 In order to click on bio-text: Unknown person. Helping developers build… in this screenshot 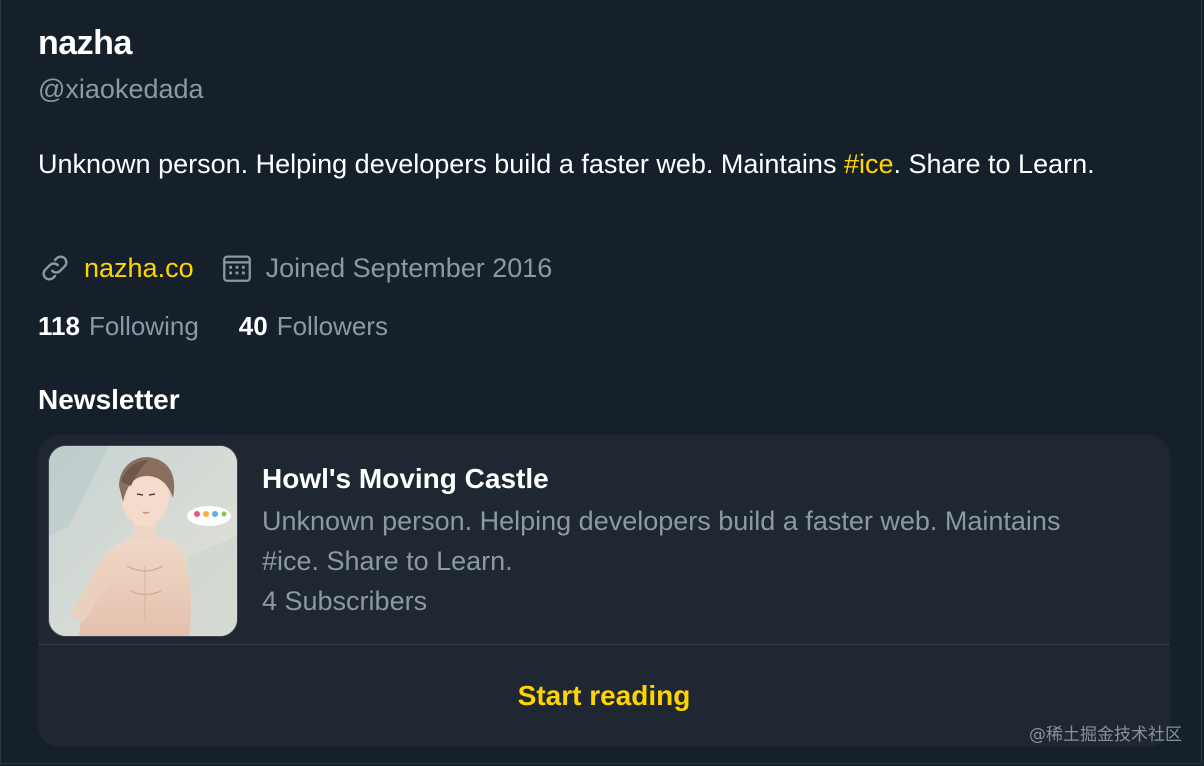, I will do `click(441, 164)`.